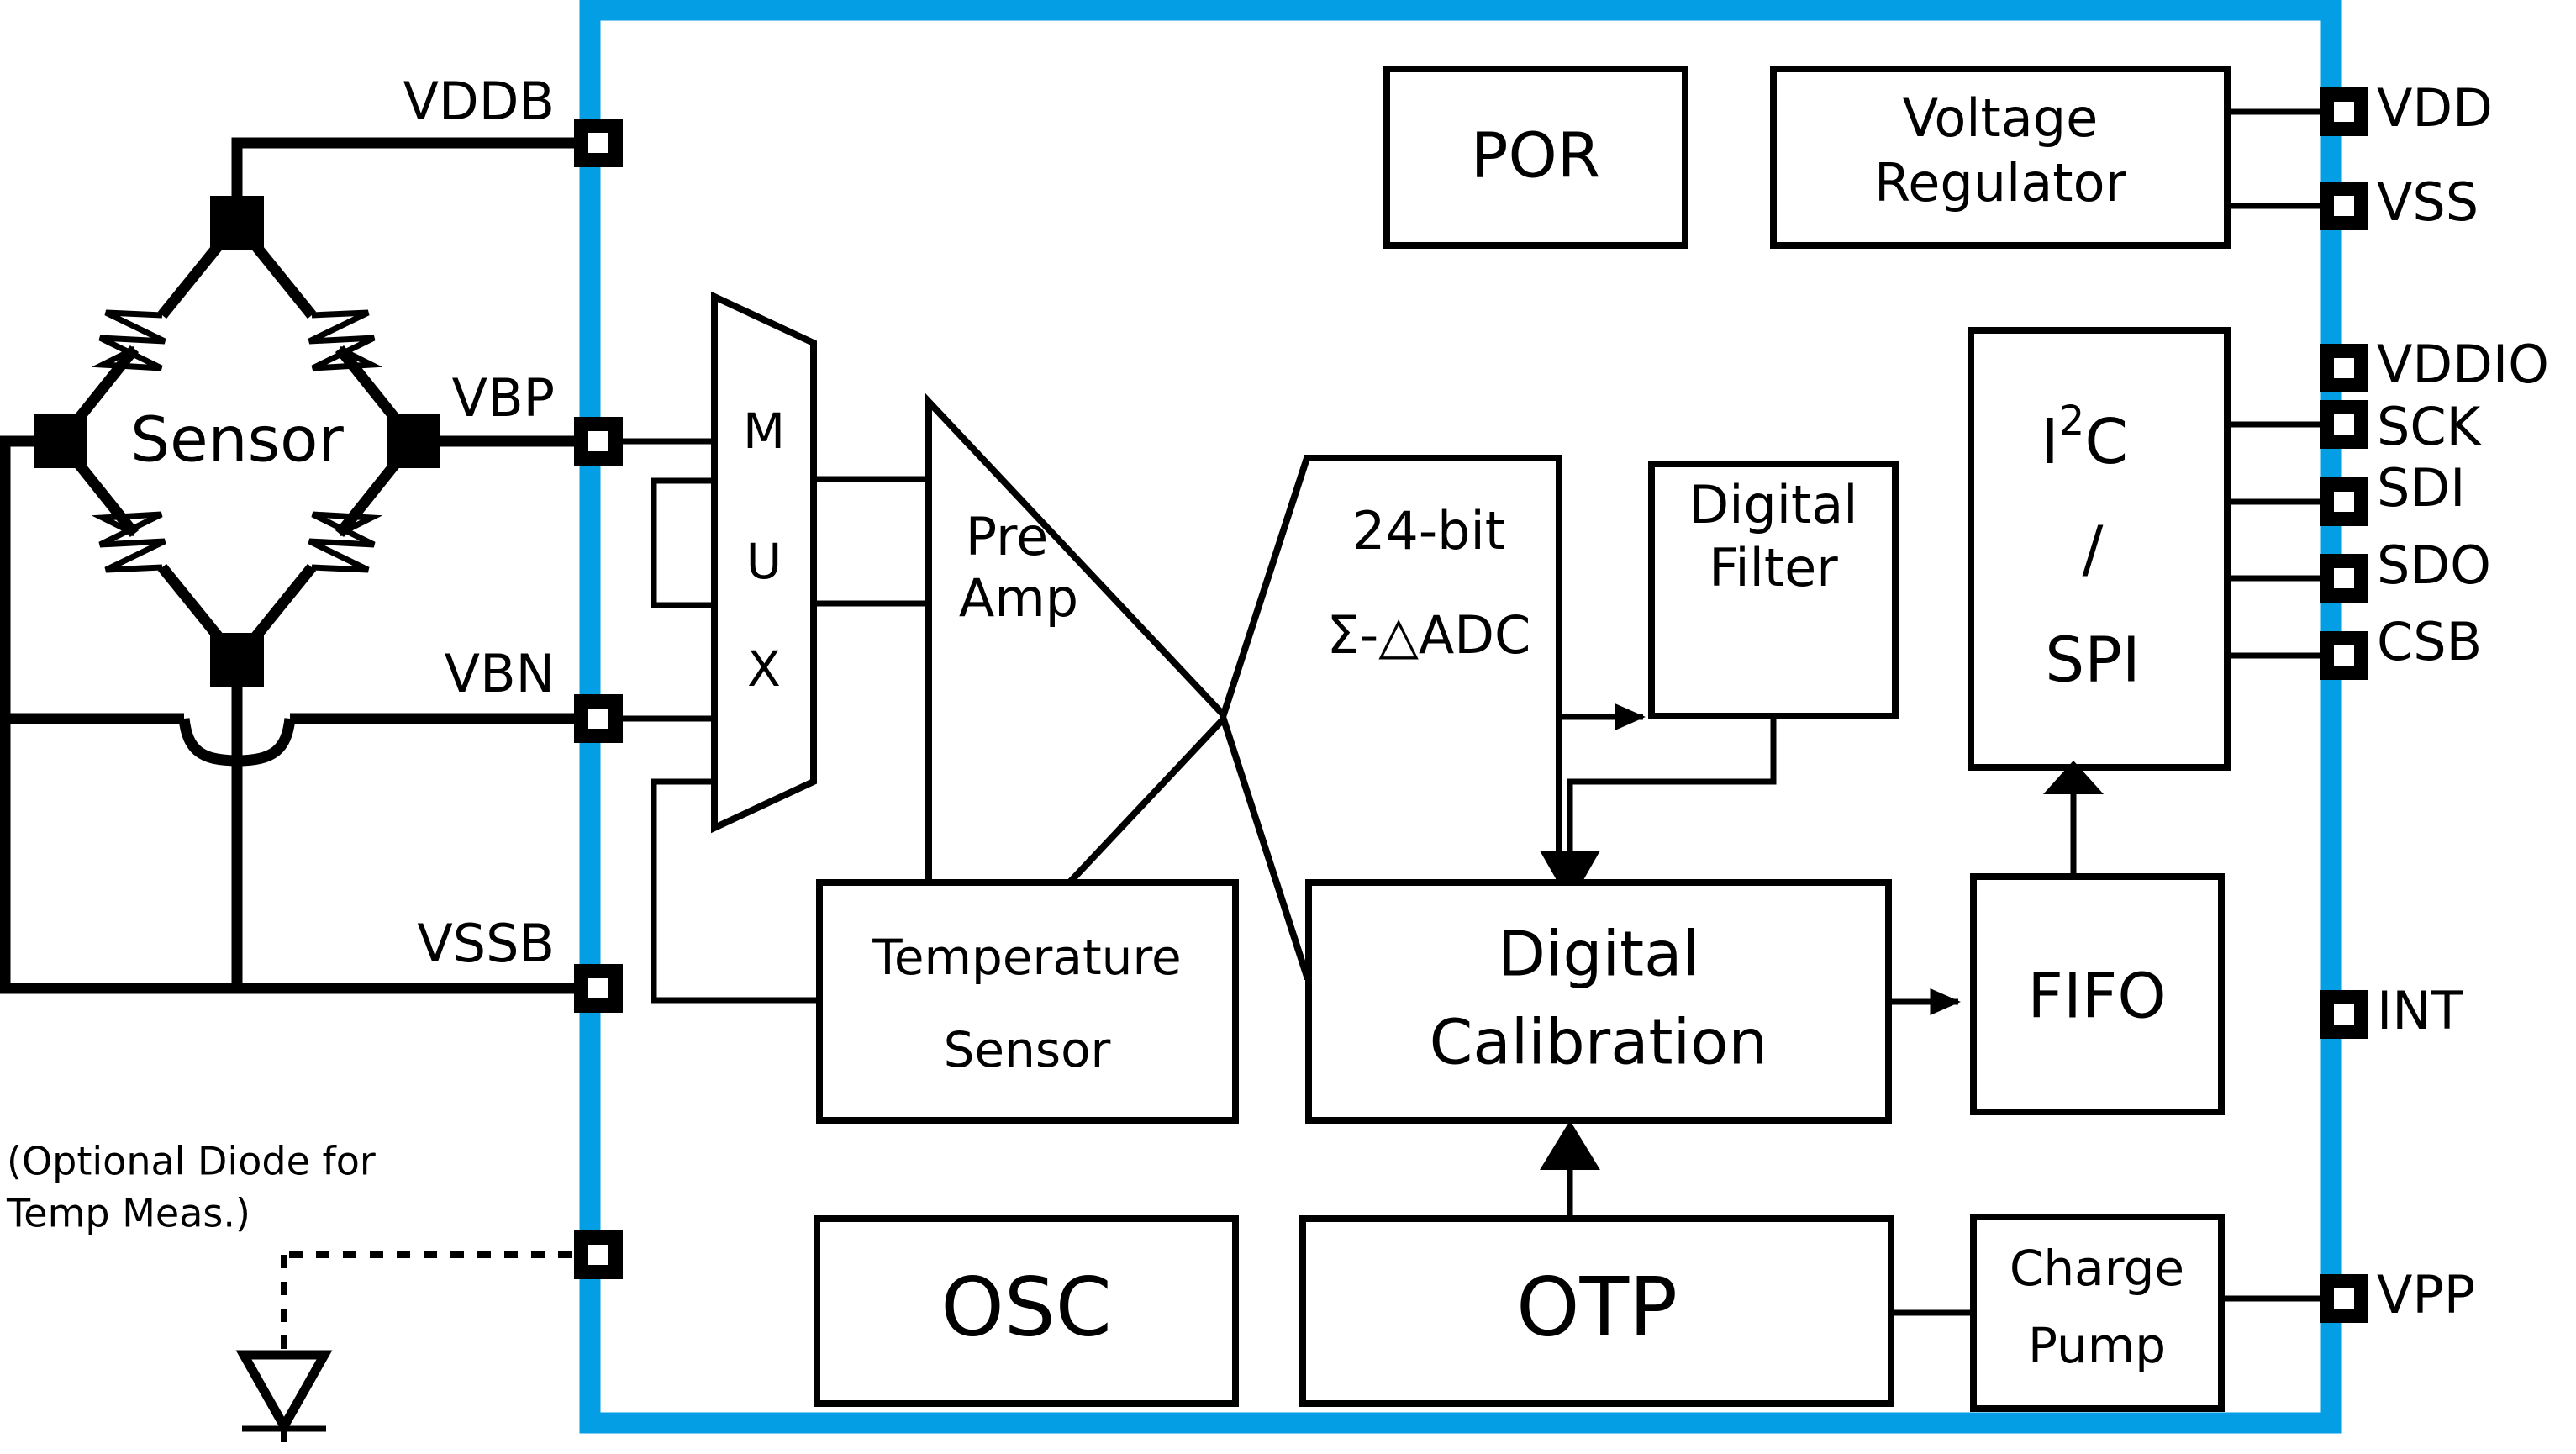 The image size is (2576, 1454). What do you see at coordinates (2434, 701) in the screenshot?
I see `right-pins: VDD VSS VDDIO SCK SDI SDO CSB INT VPP` at bounding box center [2434, 701].